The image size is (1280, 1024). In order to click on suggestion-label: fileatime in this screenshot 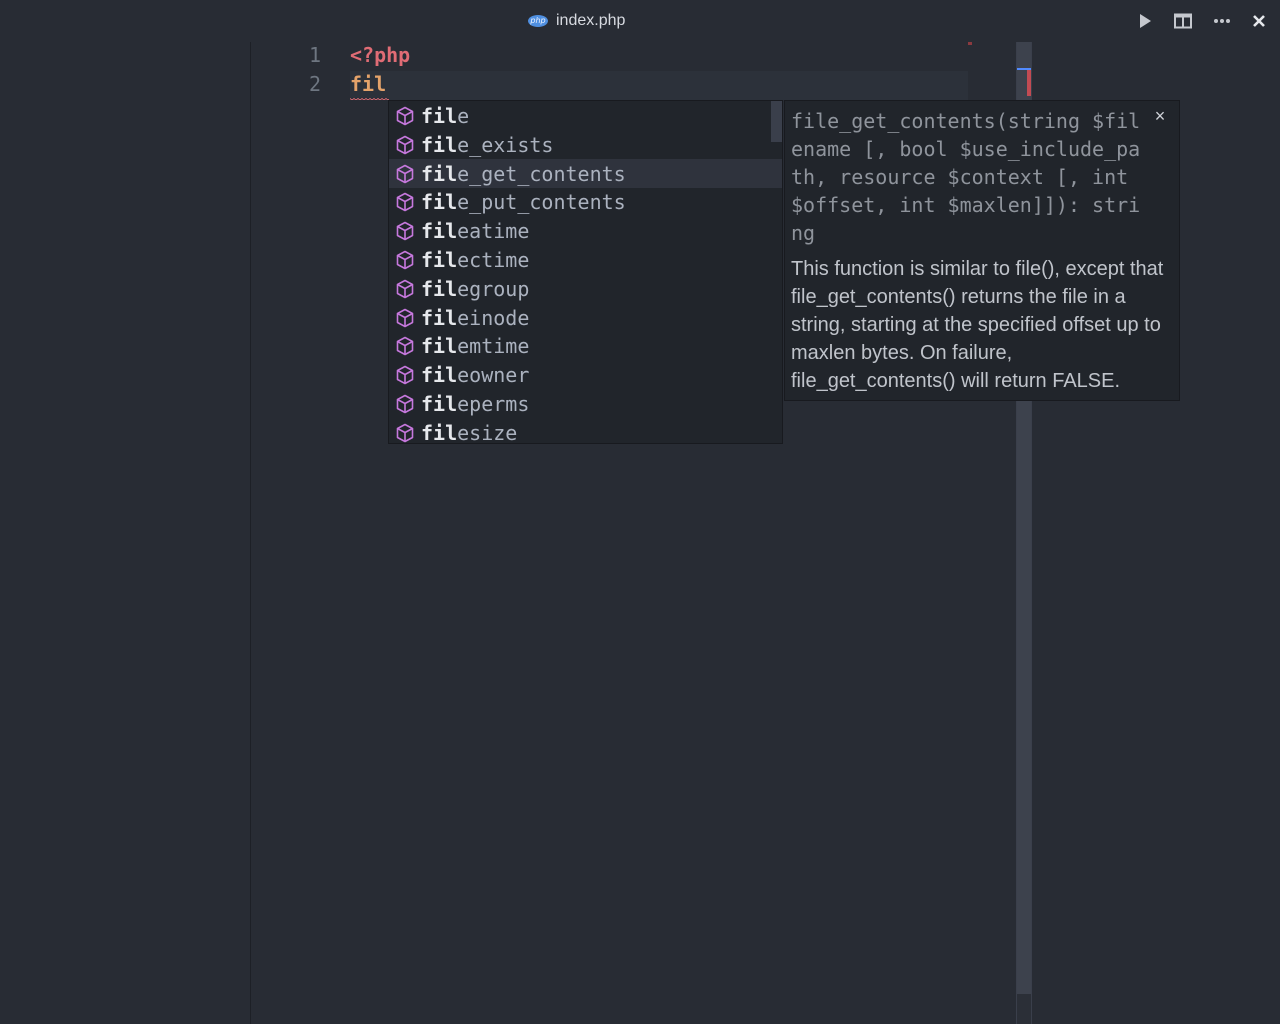, I will do `click(475, 231)`.